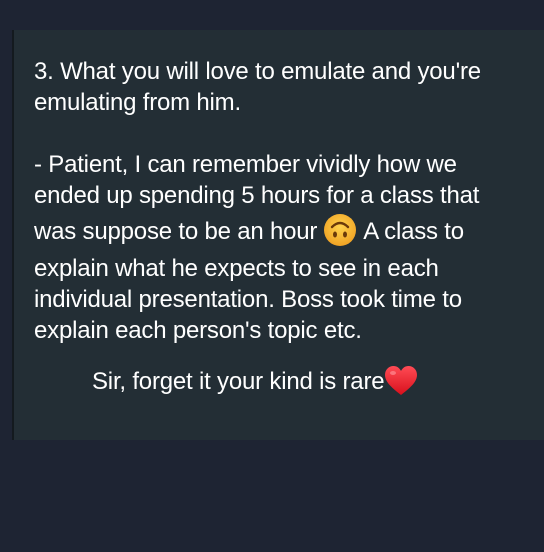 The image size is (544, 552). I want to click on closing-line: Sir, forget it your kind is rare, so click(284, 382).